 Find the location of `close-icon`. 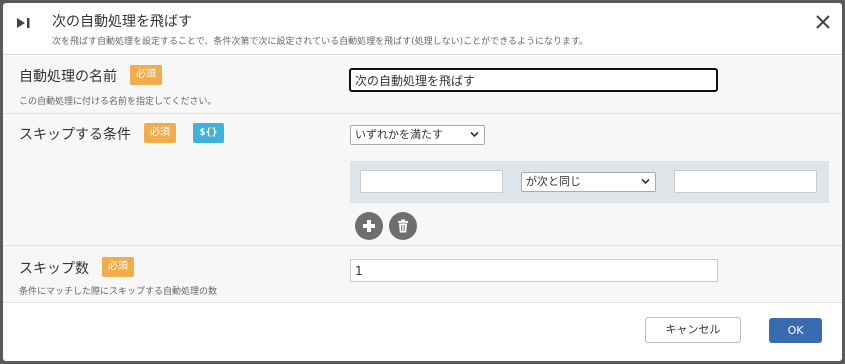

close-icon is located at coordinates (823, 22).